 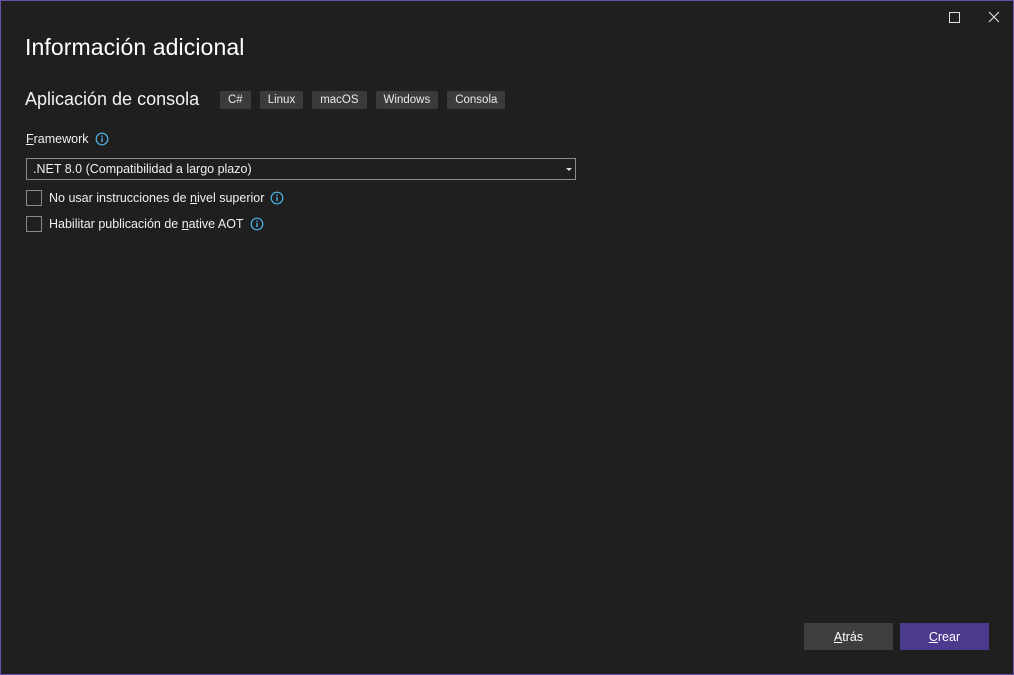 I want to click on maximize-icon, so click(x=954, y=17).